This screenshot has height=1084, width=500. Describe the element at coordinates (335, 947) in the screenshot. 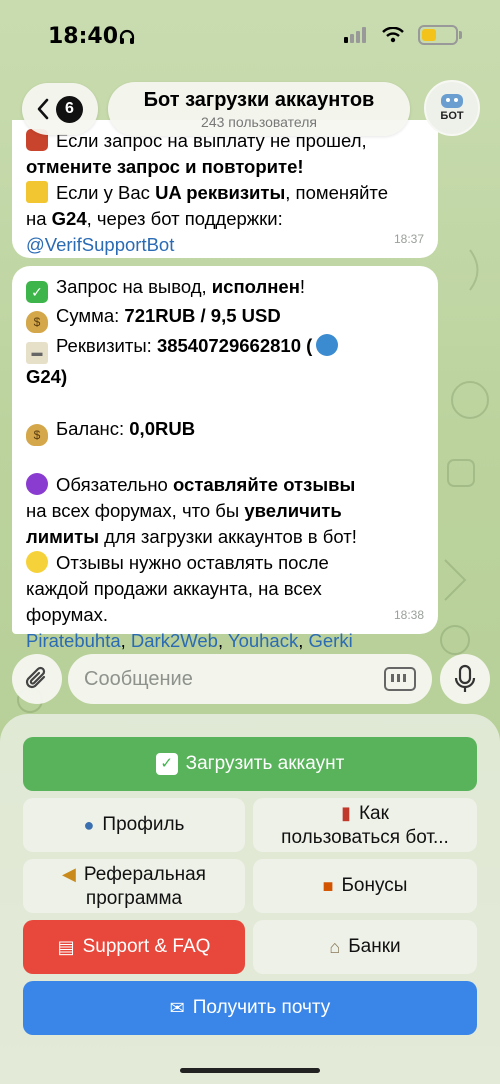

I see `bank-icon: ⌂` at that location.